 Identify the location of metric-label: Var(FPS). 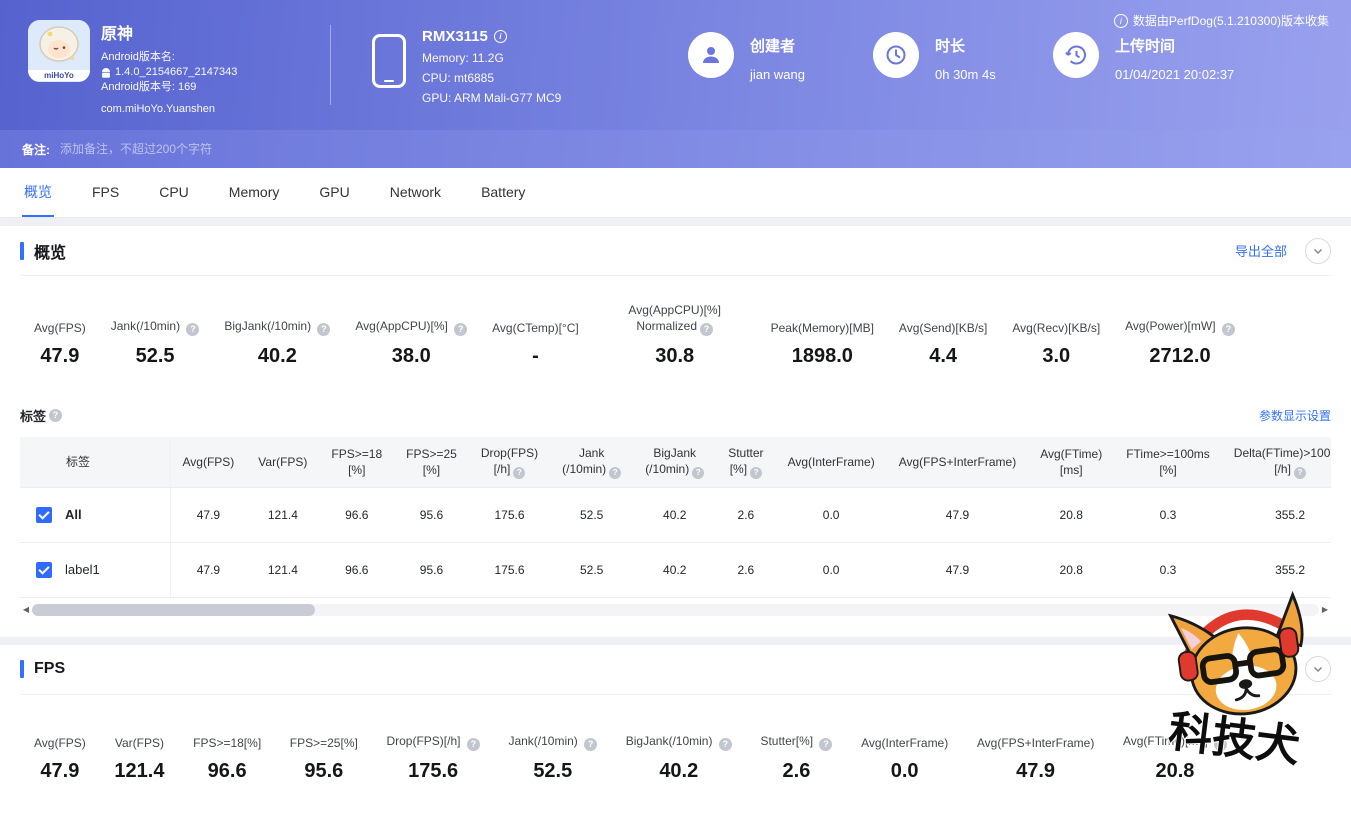
(139, 742).